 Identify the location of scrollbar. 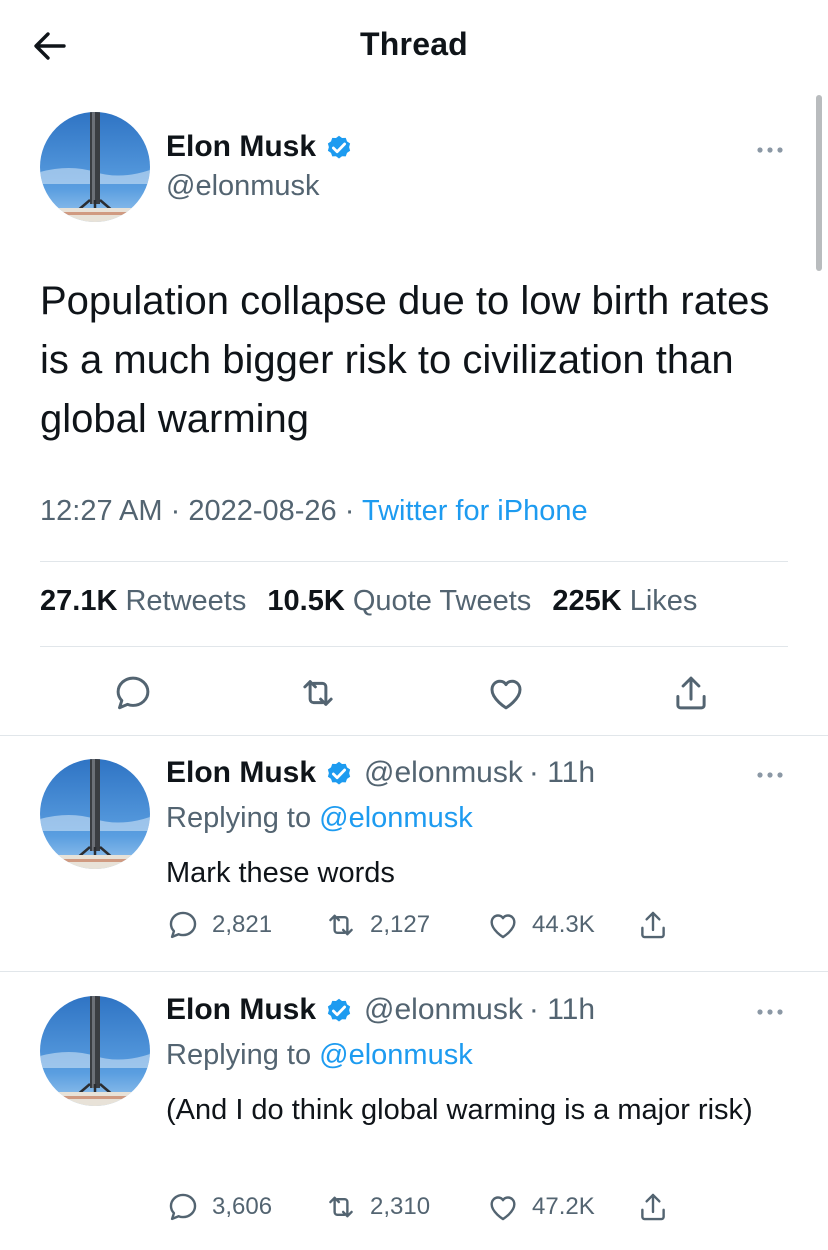
(819, 183).